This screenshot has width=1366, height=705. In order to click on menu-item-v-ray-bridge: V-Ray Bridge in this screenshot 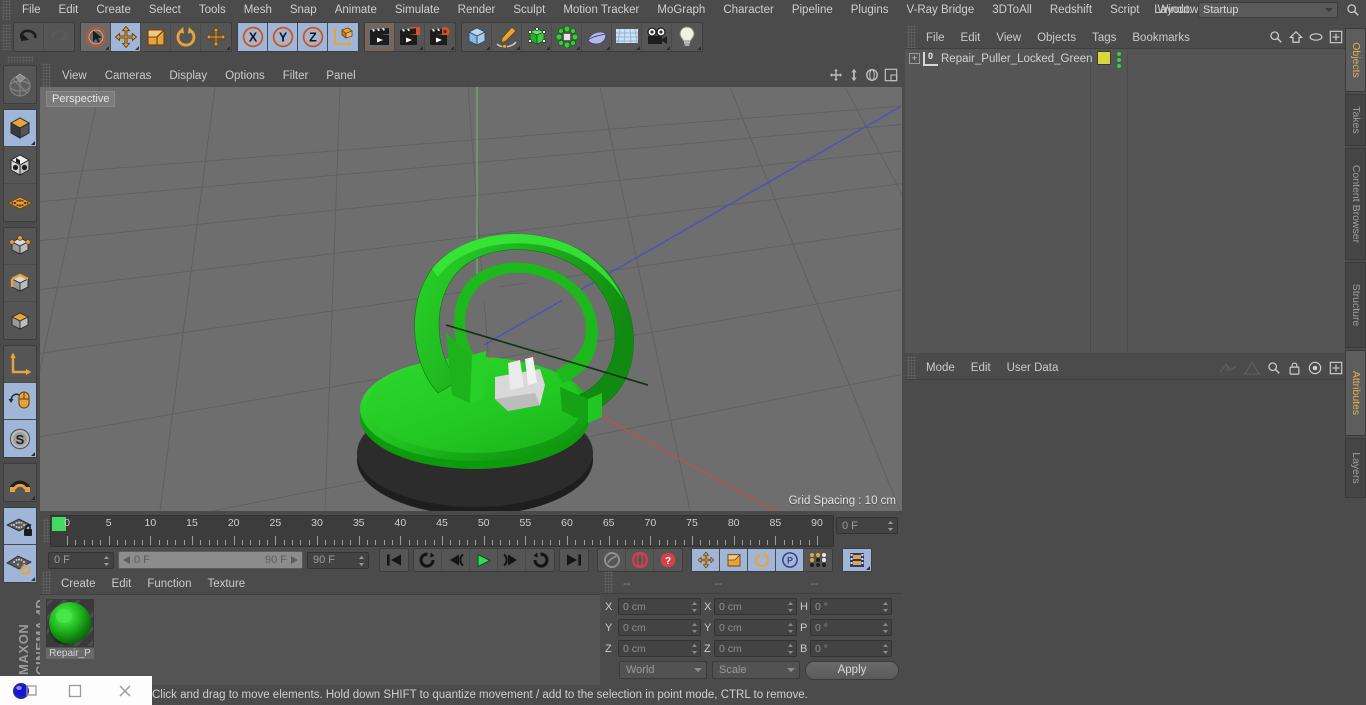, I will do `click(940, 10)`.